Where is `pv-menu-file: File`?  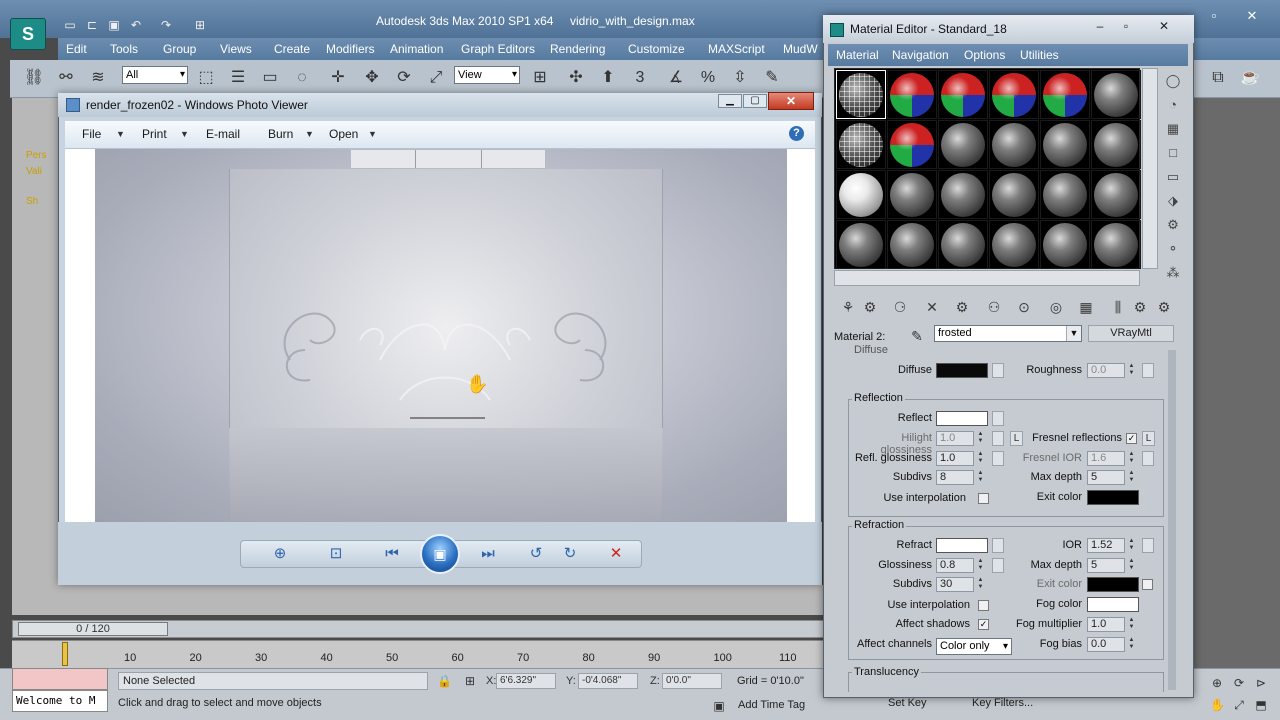 pv-menu-file: File is located at coordinates (91, 134).